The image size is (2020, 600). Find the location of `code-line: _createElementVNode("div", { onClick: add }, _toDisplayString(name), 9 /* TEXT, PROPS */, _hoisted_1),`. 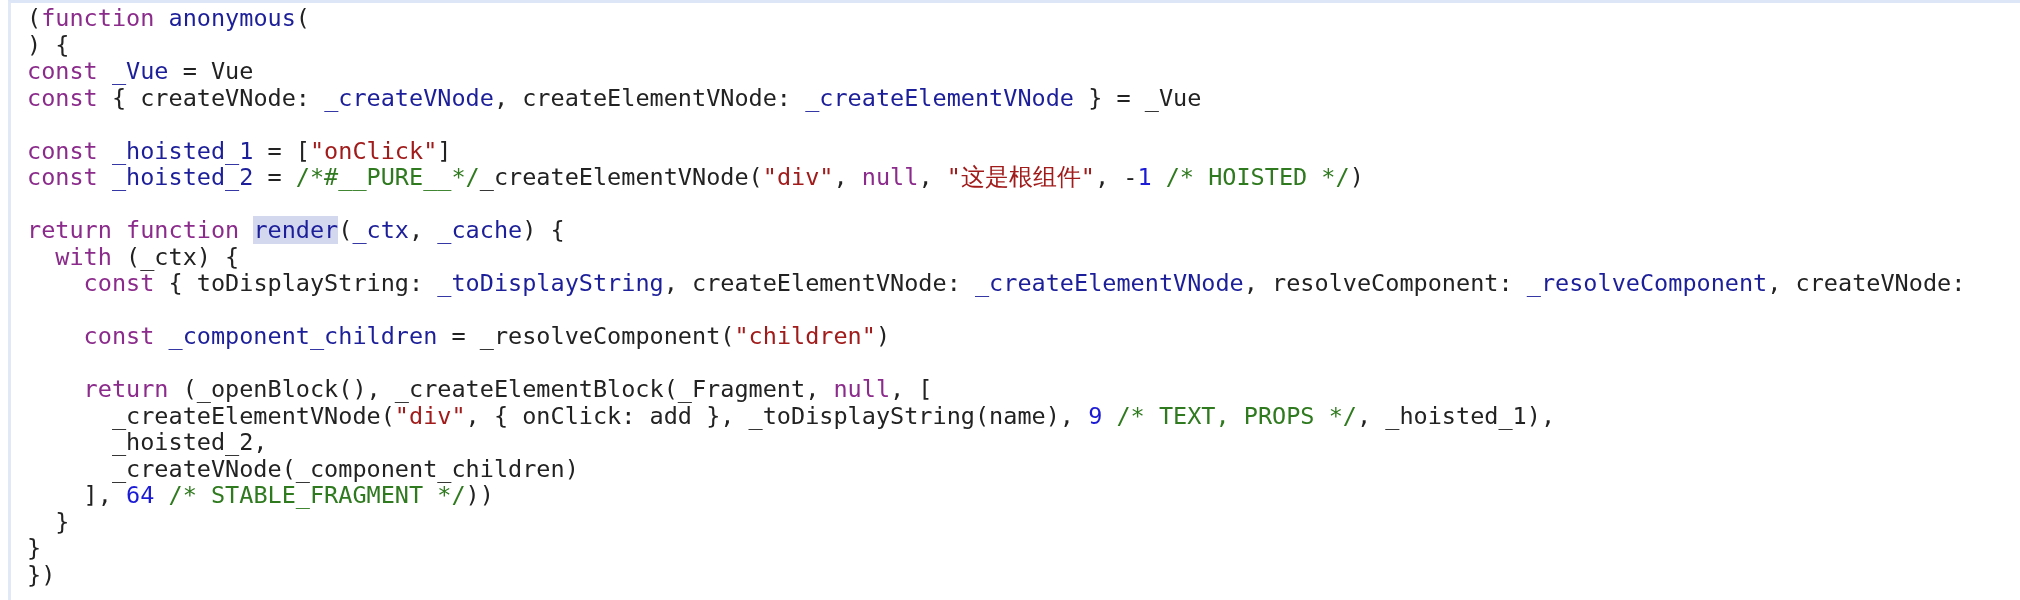

code-line: _createElementVNode("div", { onClick: add }, _toDisplayString(name), 9 /* TEXT, PROPS */, _hoisted_1), is located at coordinates (833, 415).